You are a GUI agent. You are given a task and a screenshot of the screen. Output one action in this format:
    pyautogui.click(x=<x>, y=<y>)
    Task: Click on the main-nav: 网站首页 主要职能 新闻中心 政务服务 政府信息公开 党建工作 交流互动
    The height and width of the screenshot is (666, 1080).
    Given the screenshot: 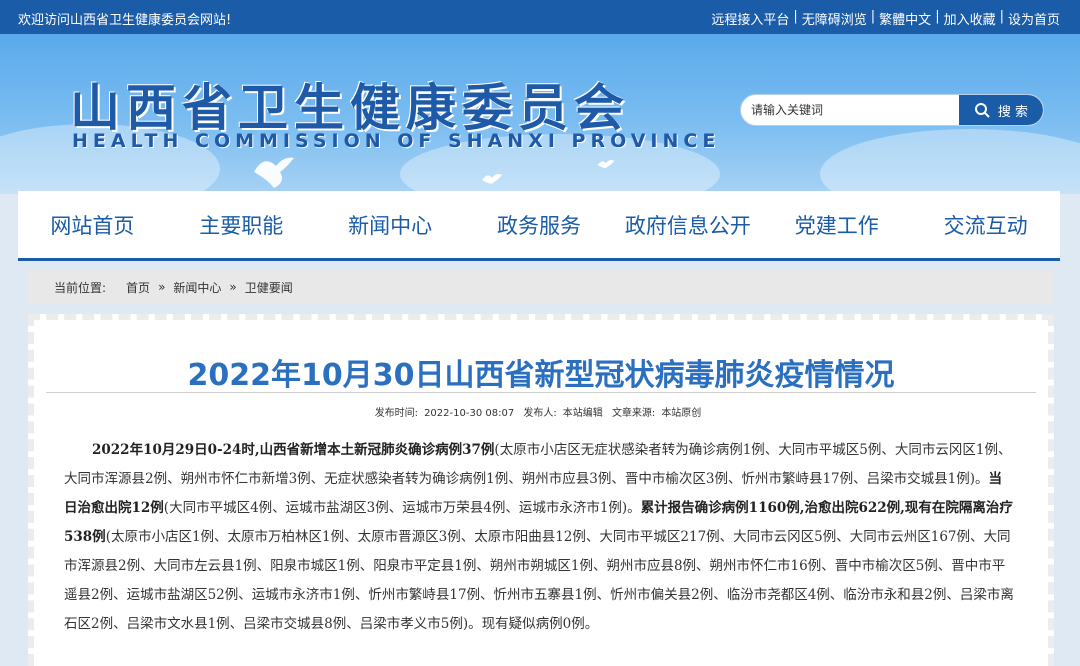 What is the action you would take?
    pyautogui.click(x=539, y=226)
    